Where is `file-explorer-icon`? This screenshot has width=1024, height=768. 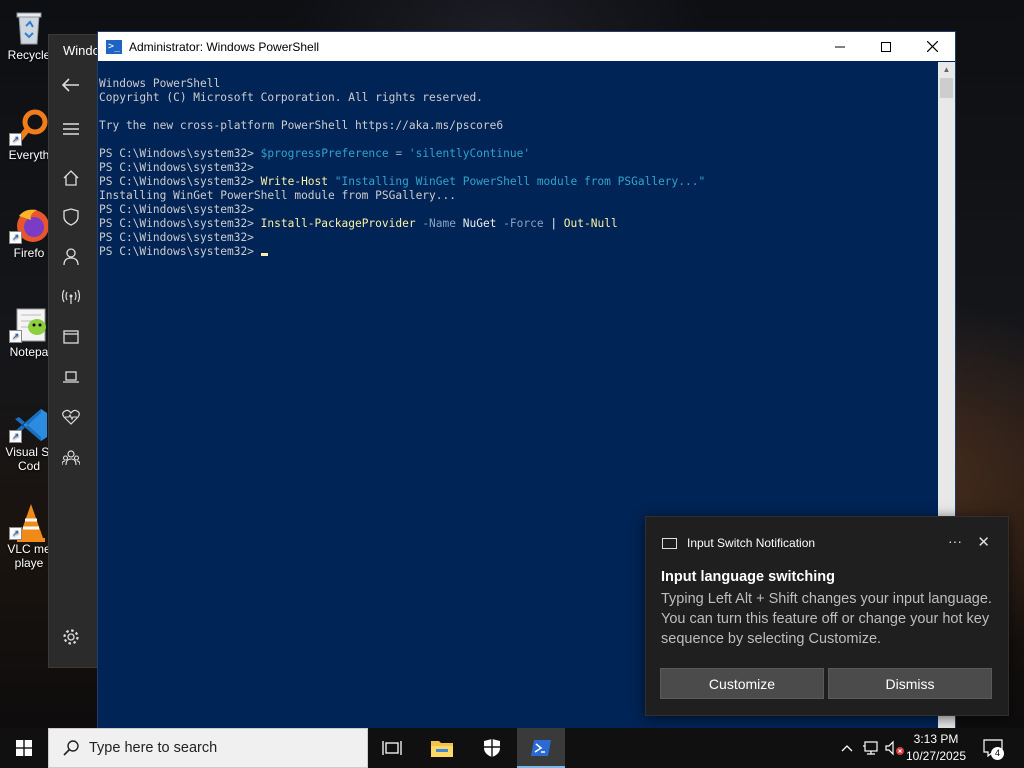
file-explorer-icon is located at coordinates (442, 749).